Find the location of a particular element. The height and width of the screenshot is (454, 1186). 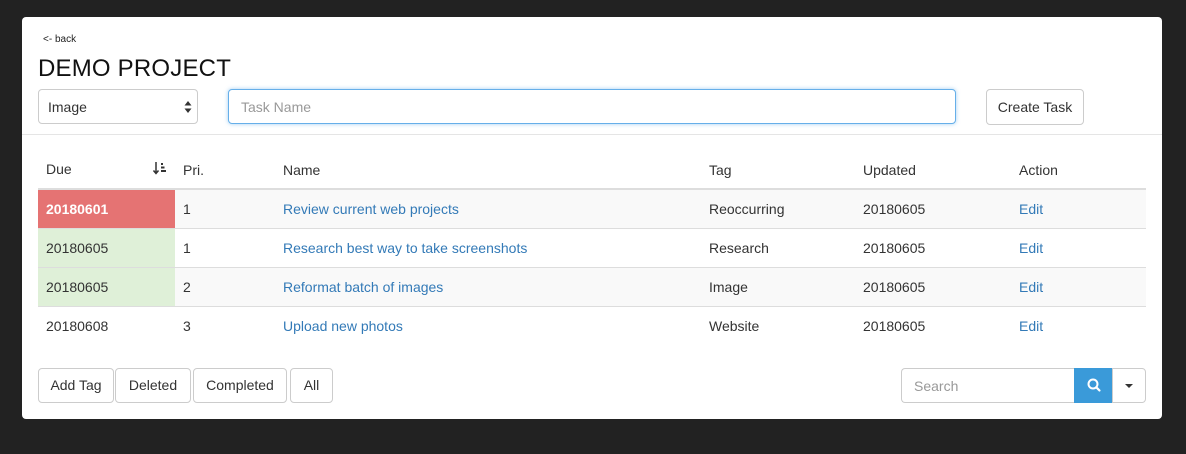

tag-cell: Website is located at coordinates (778, 325).